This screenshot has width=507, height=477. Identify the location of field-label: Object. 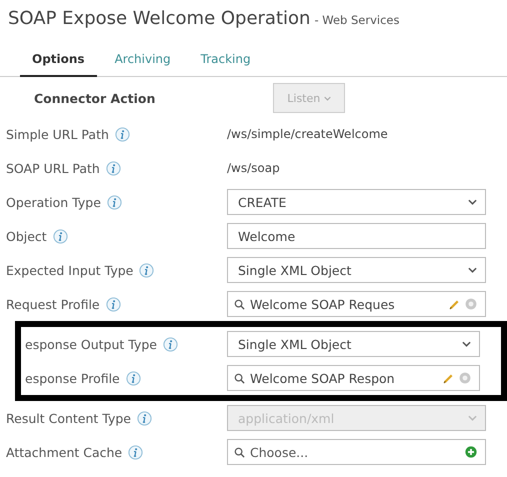
(26, 236).